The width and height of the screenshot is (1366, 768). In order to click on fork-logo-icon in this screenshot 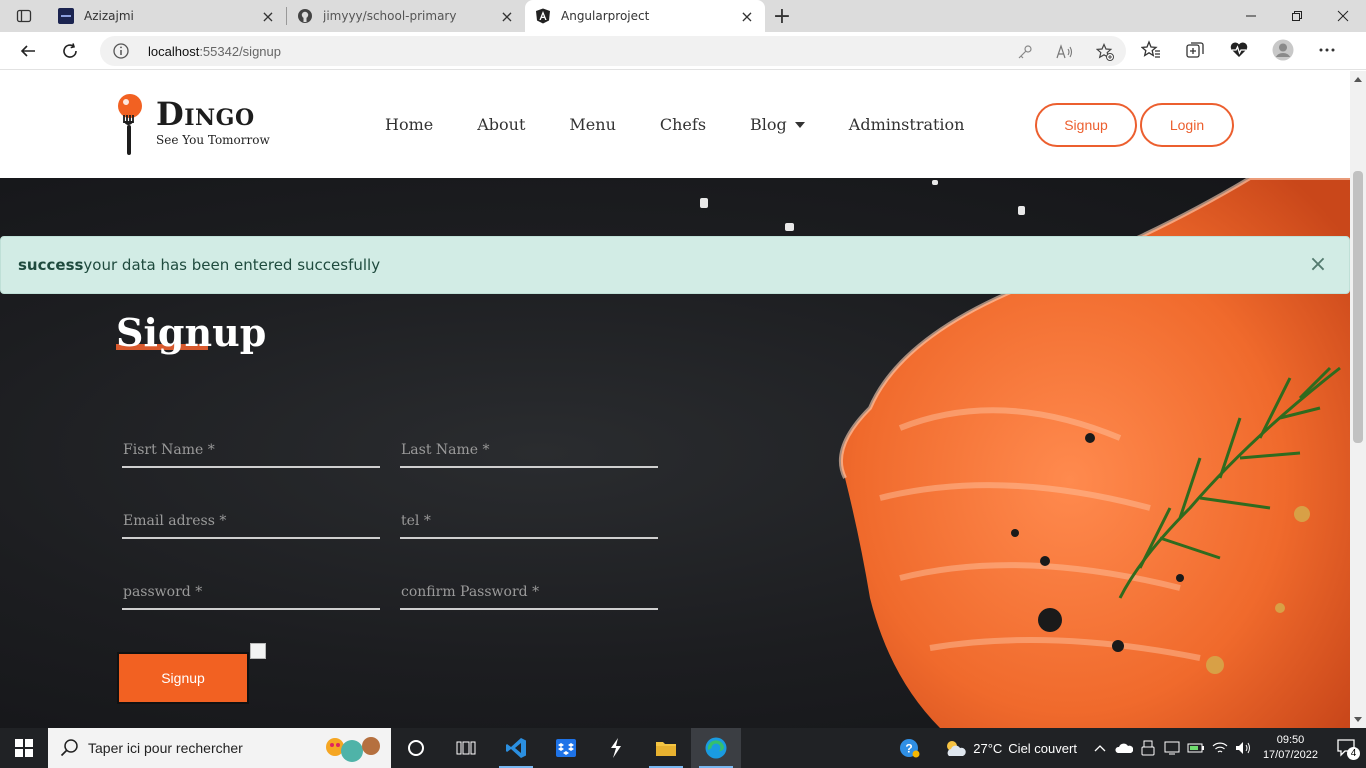, I will do `click(130, 124)`.